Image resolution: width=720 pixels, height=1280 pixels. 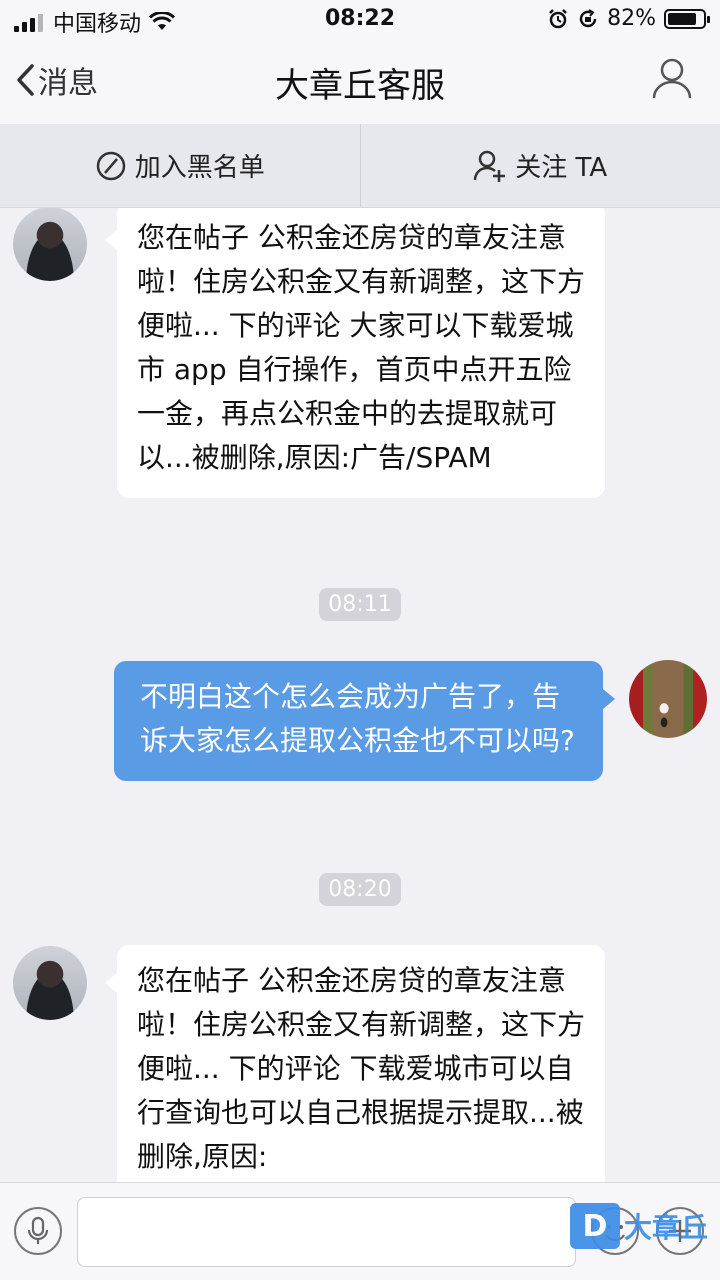 I want to click on input-bar: D 大章丘, so click(x=360, y=1231).